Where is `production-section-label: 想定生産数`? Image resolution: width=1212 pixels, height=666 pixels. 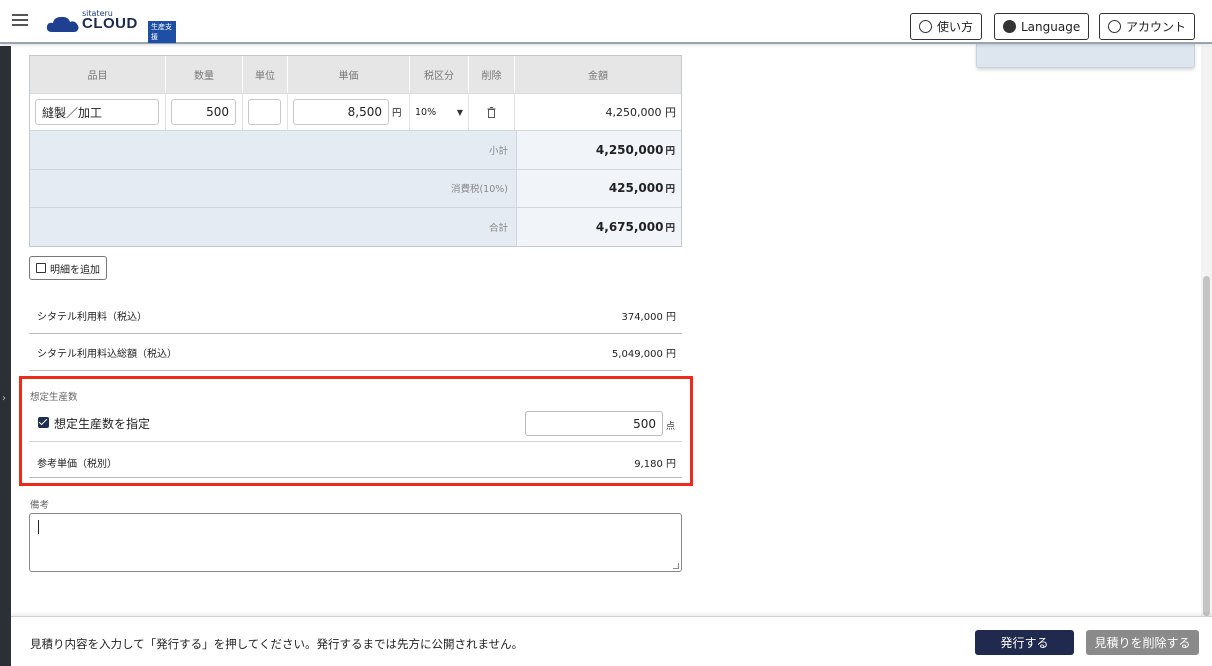
production-section-label: 想定生産数 is located at coordinates (54, 397).